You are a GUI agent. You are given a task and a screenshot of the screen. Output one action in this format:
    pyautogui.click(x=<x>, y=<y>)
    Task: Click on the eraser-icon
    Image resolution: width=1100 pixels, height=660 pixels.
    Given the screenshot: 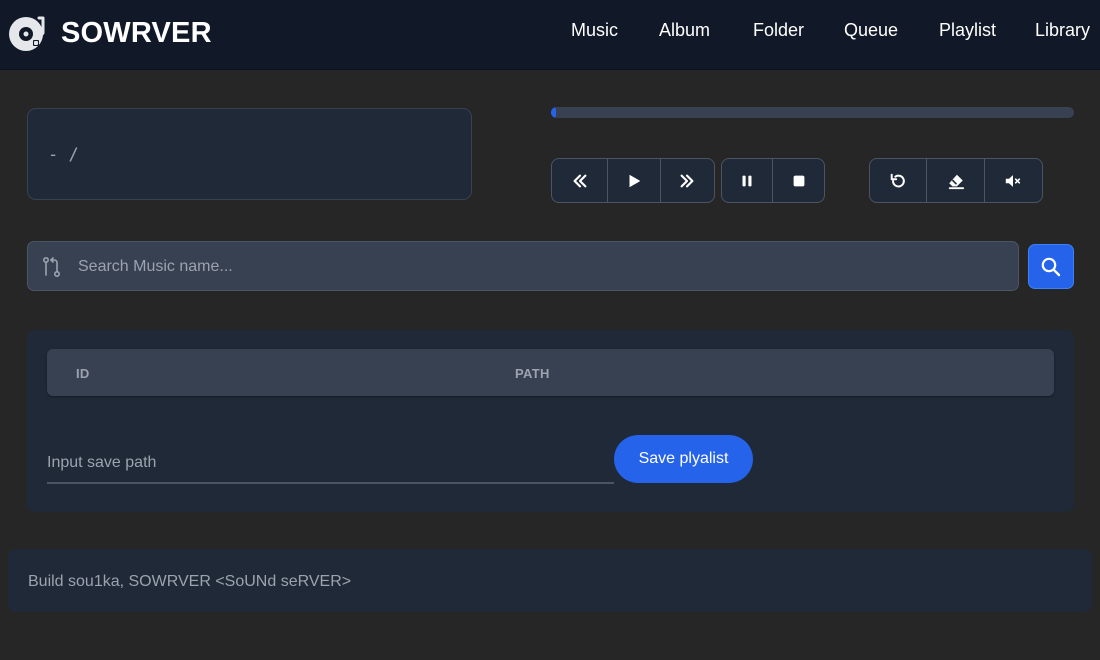 What is the action you would take?
    pyautogui.click(x=956, y=181)
    